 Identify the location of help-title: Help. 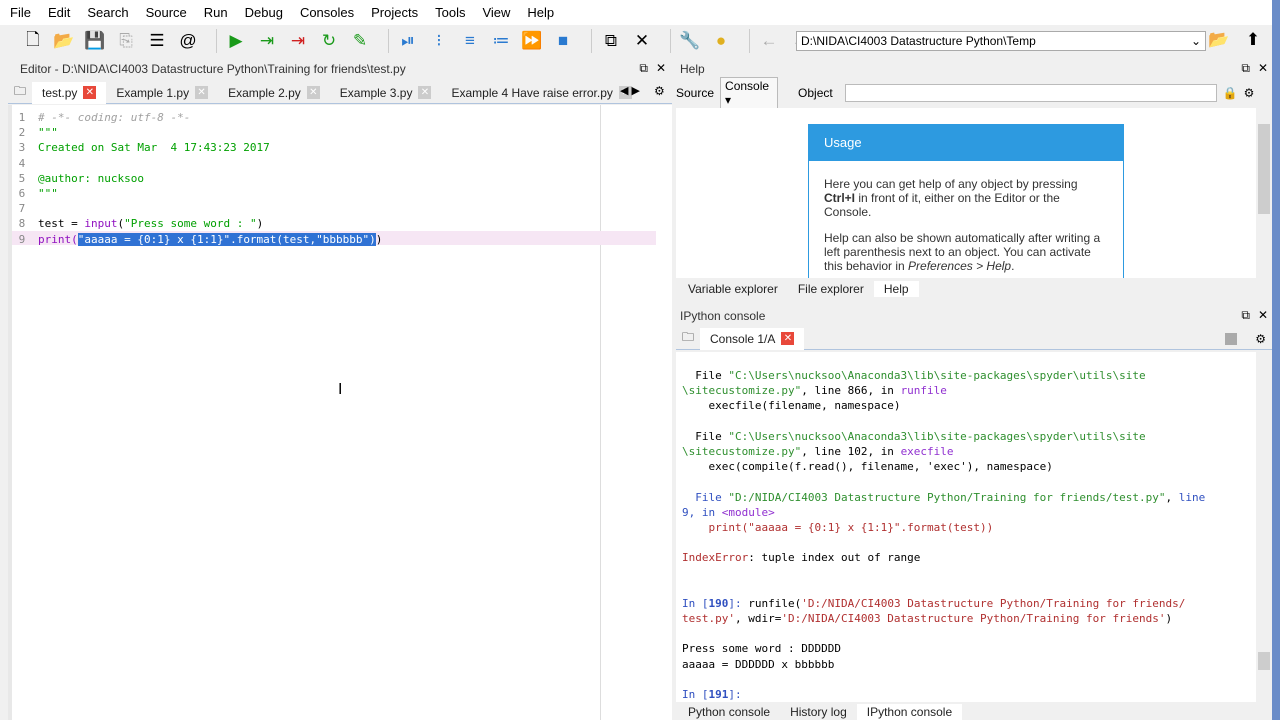
(692, 69).